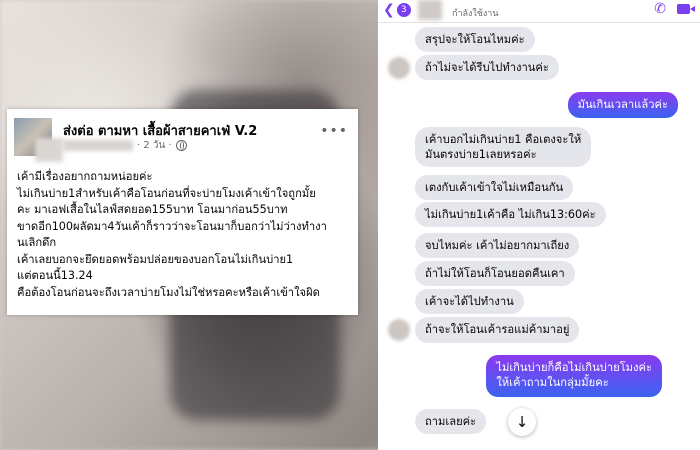 This screenshot has width=700, height=450. What do you see at coordinates (497, 245) in the screenshot?
I see `incoming-message: จบไหมค่ะ เค้าไม่อยากมาเถียง` at bounding box center [497, 245].